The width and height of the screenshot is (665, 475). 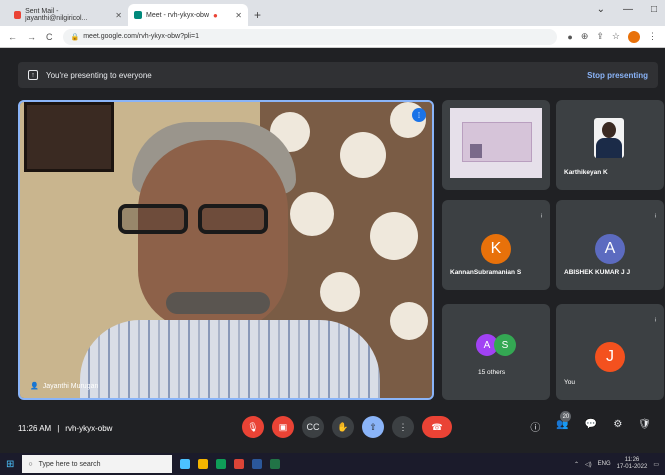 What do you see at coordinates (257, 15) in the screenshot?
I see `new-tab-button: +` at bounding box center [257, 15].